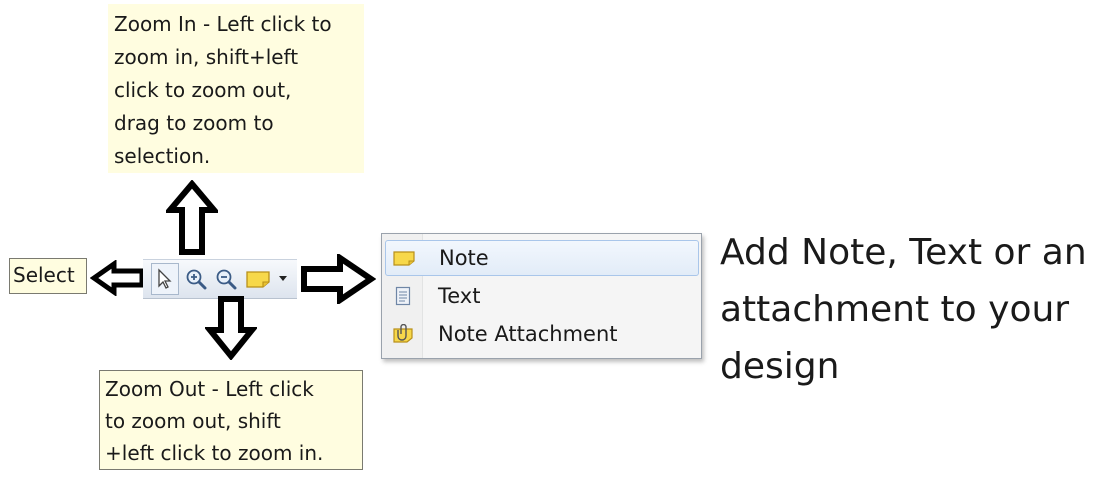 The image size is (1107, 477). Describe the element at coordinates (203, 90) in the screenshot. I see `tooltip-line: click to zoom out,` at that location.